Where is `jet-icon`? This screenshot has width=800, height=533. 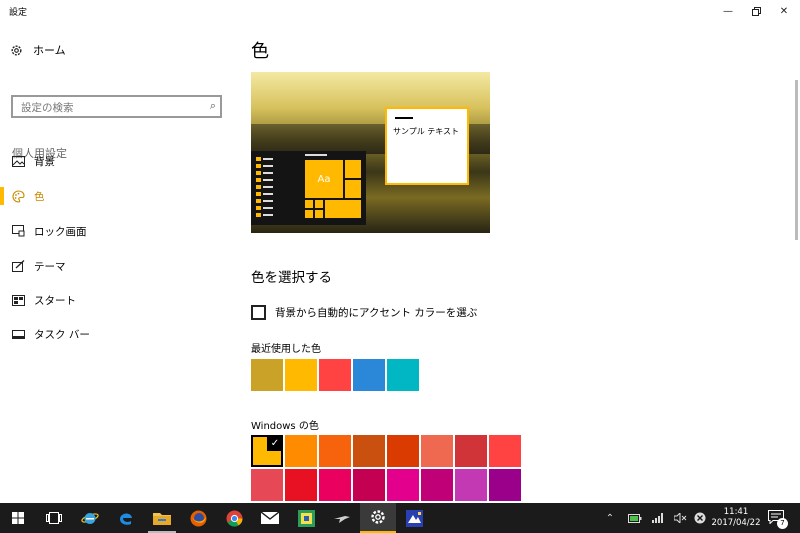
jet-icon is located at coordinates (342, 519).